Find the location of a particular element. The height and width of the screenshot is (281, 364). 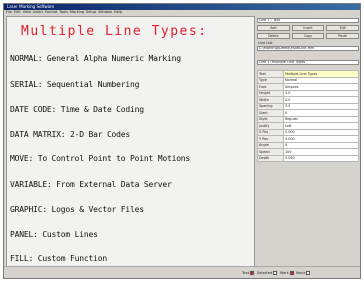

line-date-code: DATE CODE: Time & Date Coding is located at coordinates (77, 109).